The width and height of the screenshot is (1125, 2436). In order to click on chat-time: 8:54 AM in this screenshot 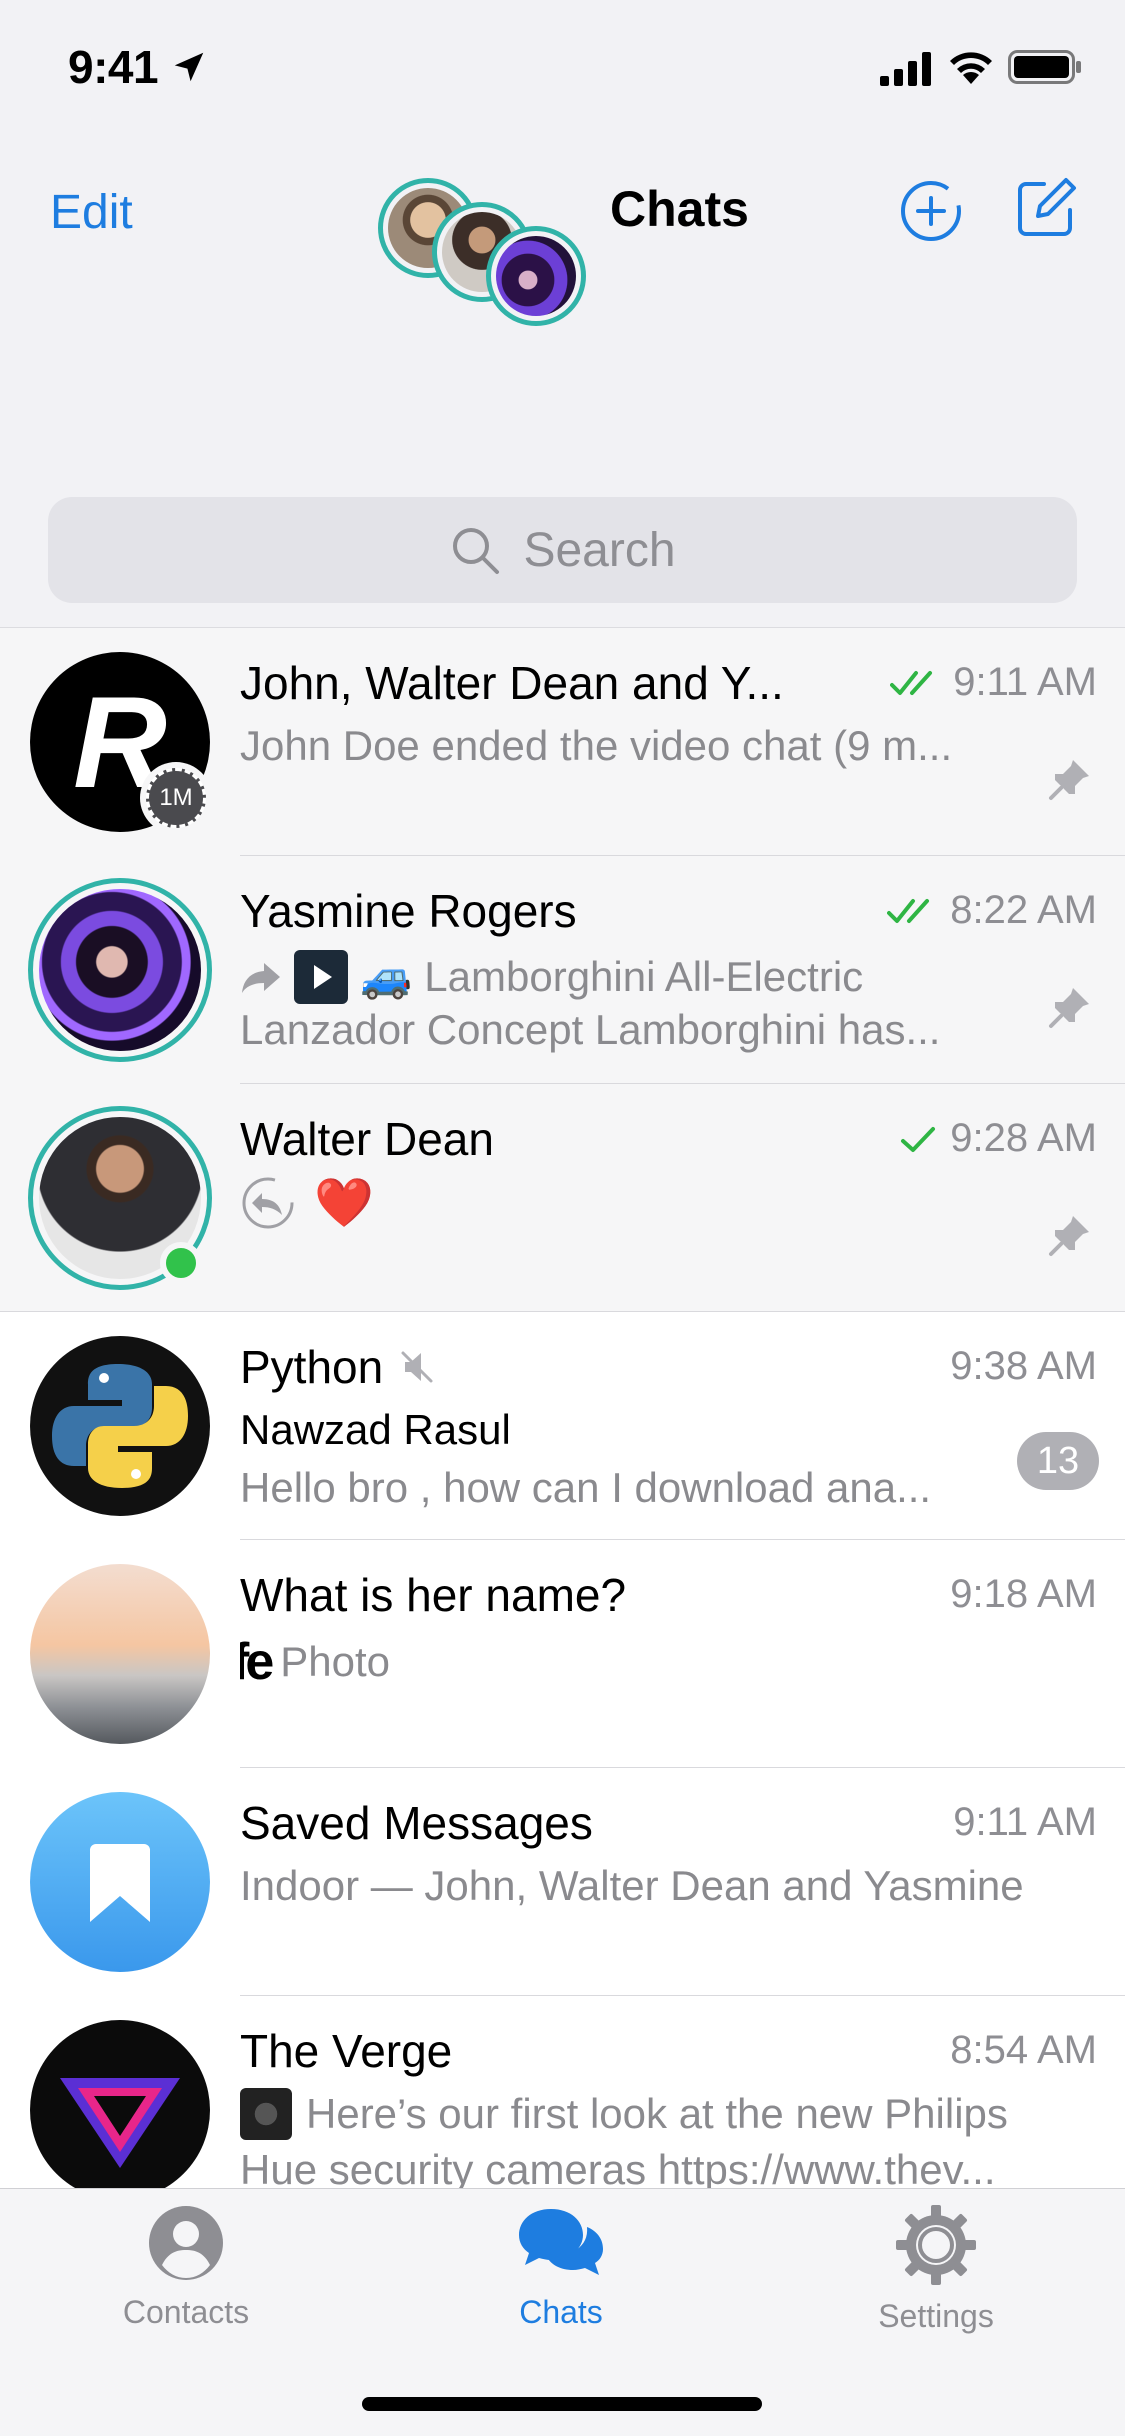, I will do `click(1023, 2050)`.